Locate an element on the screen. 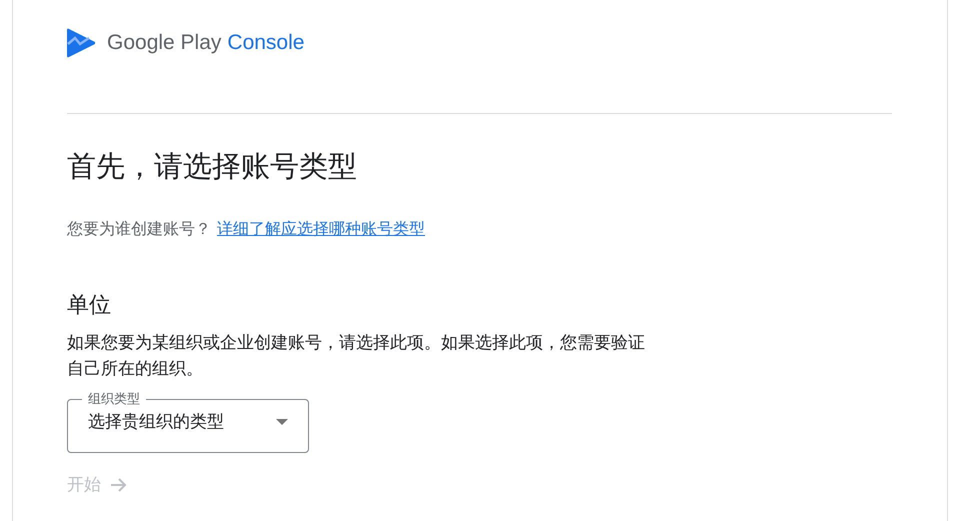  section-description: 如果您要为某组织或企业创建账号，请选择此项。如果选择此项，您需要验证自己所在的组织。 is located at coordinates (356, 356).